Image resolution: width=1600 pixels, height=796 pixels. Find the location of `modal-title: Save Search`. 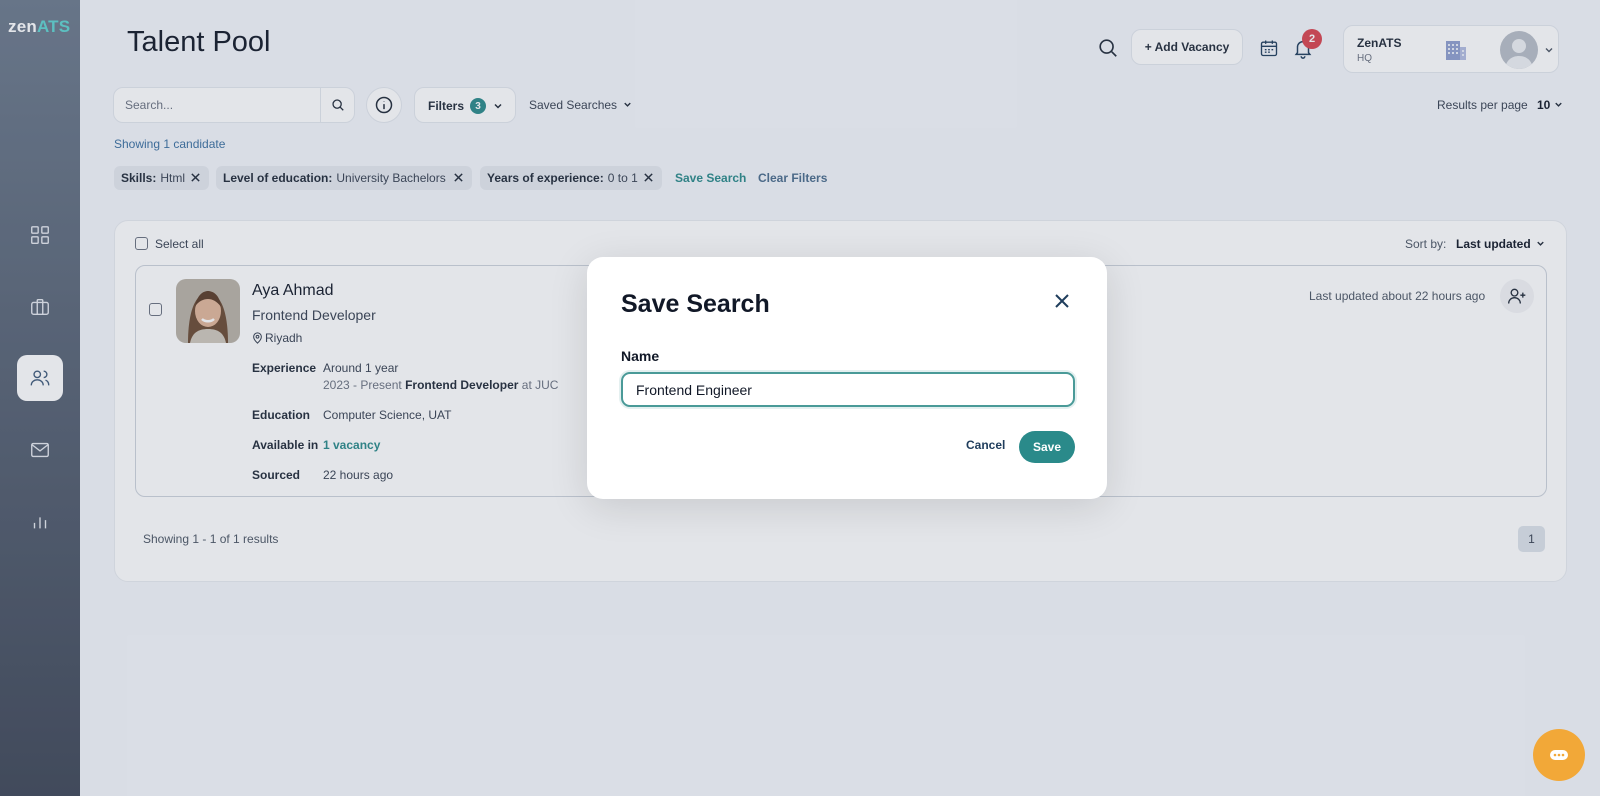

modal-title: Save Search is located at coordinates (695, 304).